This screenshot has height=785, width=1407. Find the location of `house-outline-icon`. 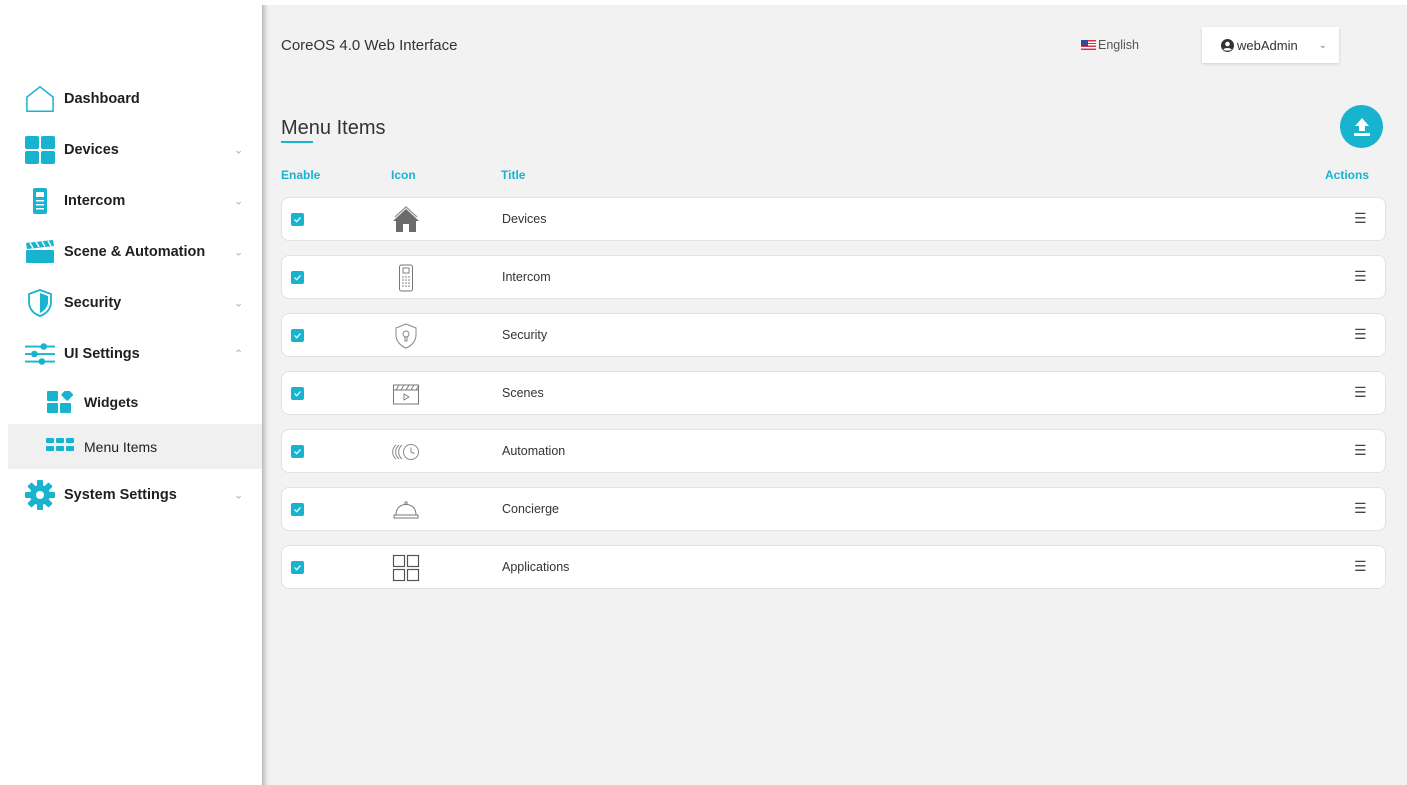

house-outline-icon is located at coordinates (40, 99).